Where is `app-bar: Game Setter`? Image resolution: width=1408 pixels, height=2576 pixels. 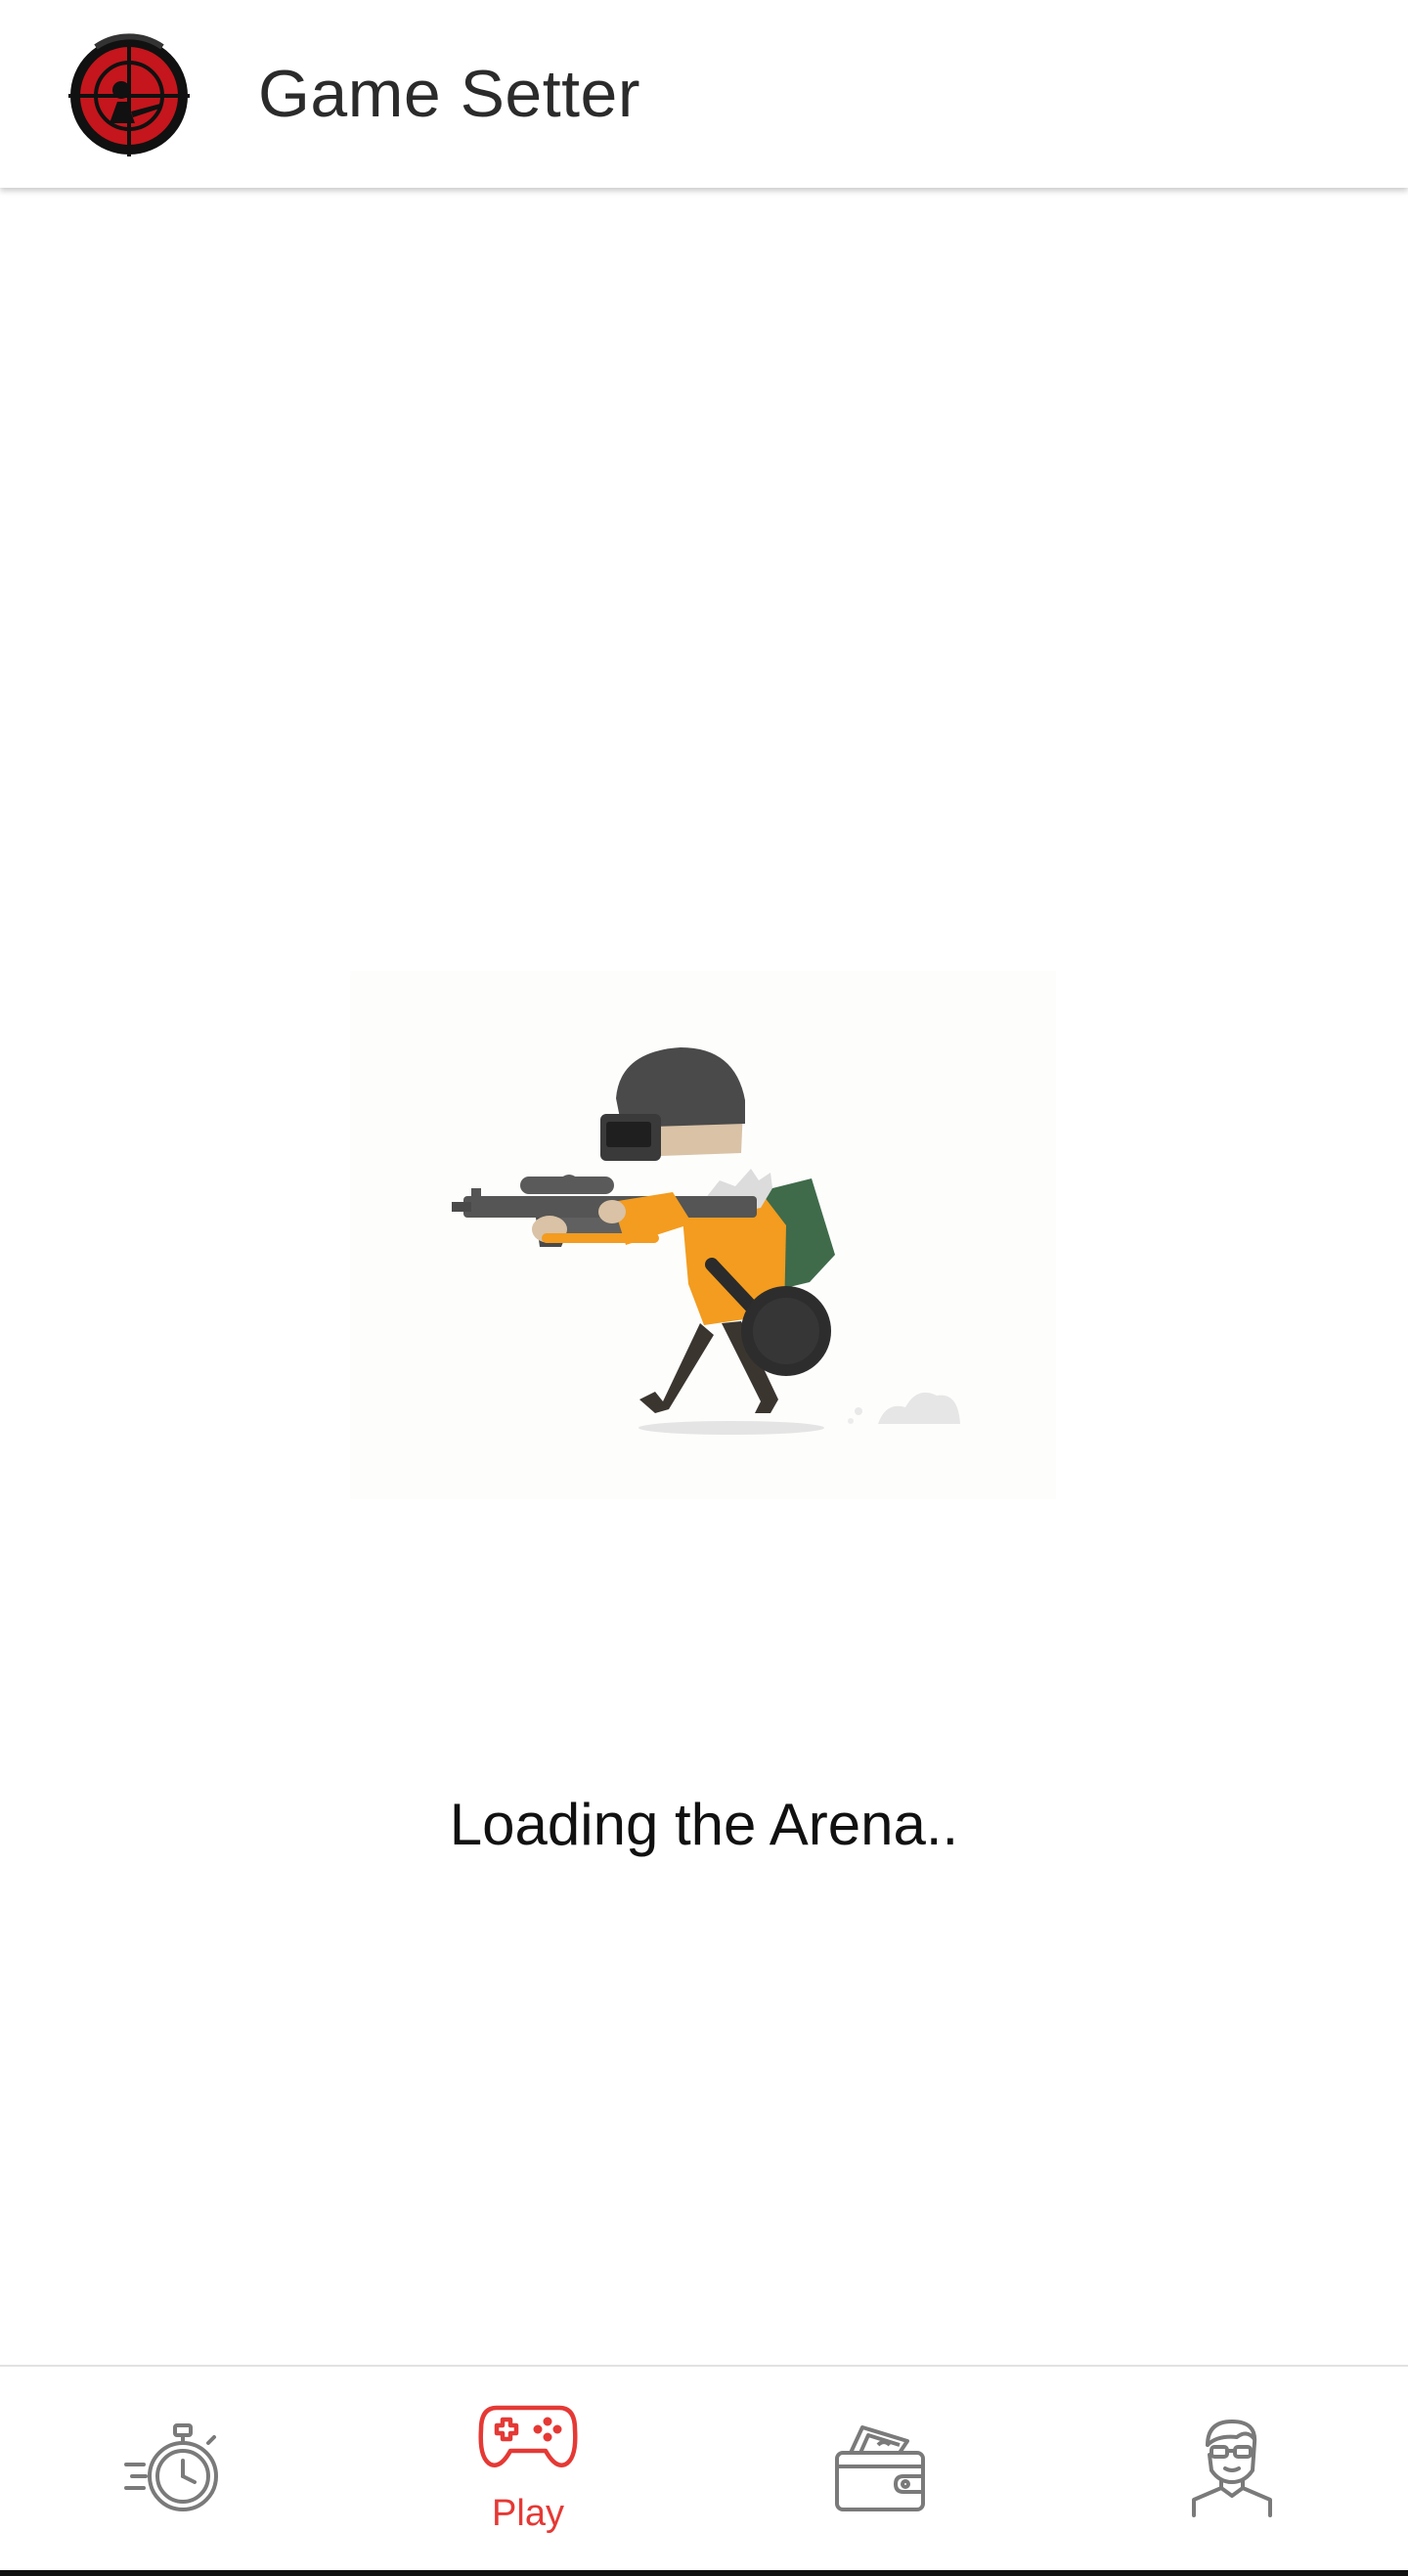
app-bar: Game Setter is located at coordinates (704, 94).